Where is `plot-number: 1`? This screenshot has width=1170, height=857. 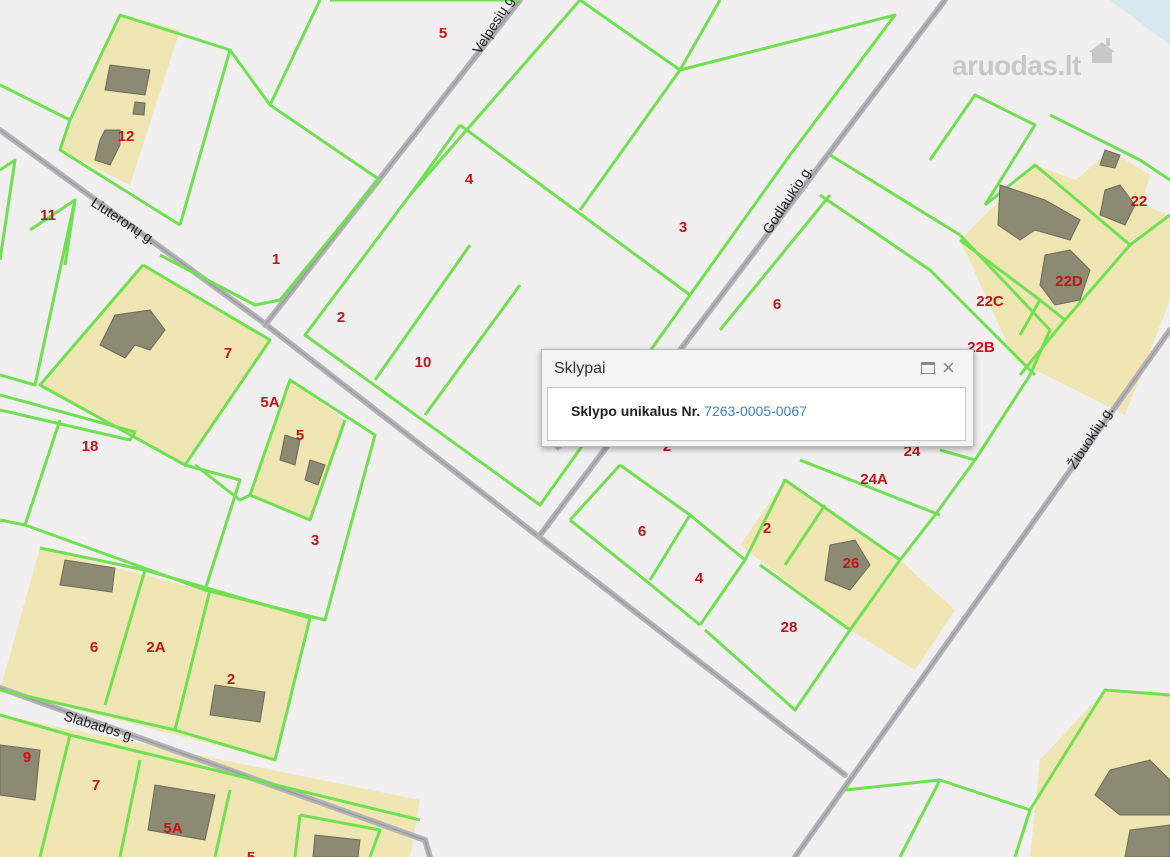 plot-number: 1 is located at coordinates (276, 259).